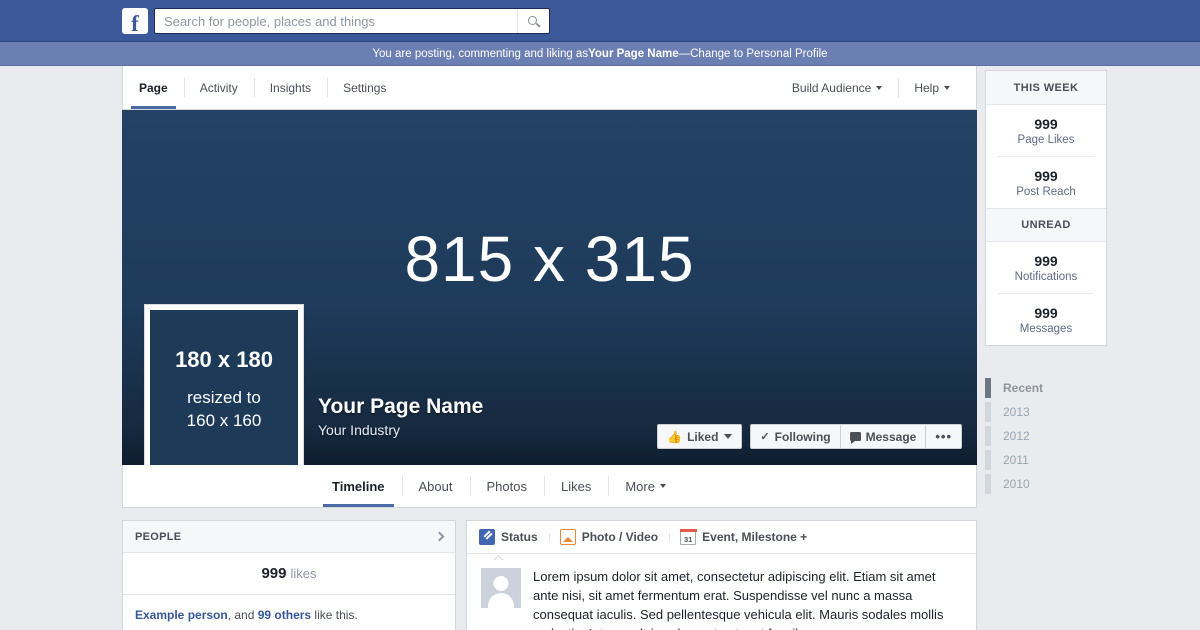 This screenshot has width=1200, height=630. What do you see at coordinates (1046, 388) in the screenshot?
I see `year-recent: Recent` at bounding box center [1046, 388].